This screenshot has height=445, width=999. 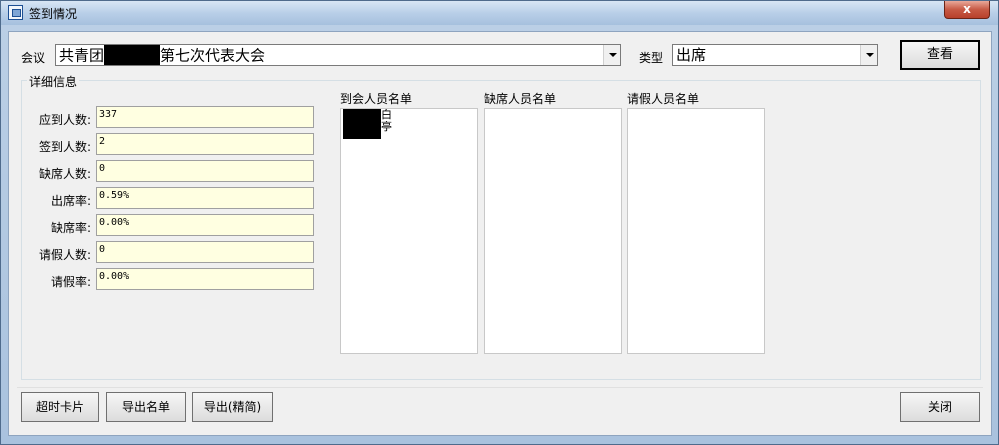 I want to click on meeting-label: 会议, so click(x=33, y=58).